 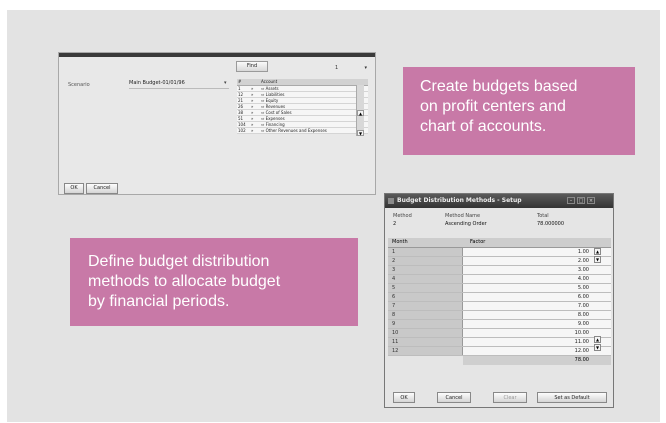 What do you see at coordinates (159, 301) in the screenshot?
I see `callout-line: by financial periods.` at bounding box center [159, 301].